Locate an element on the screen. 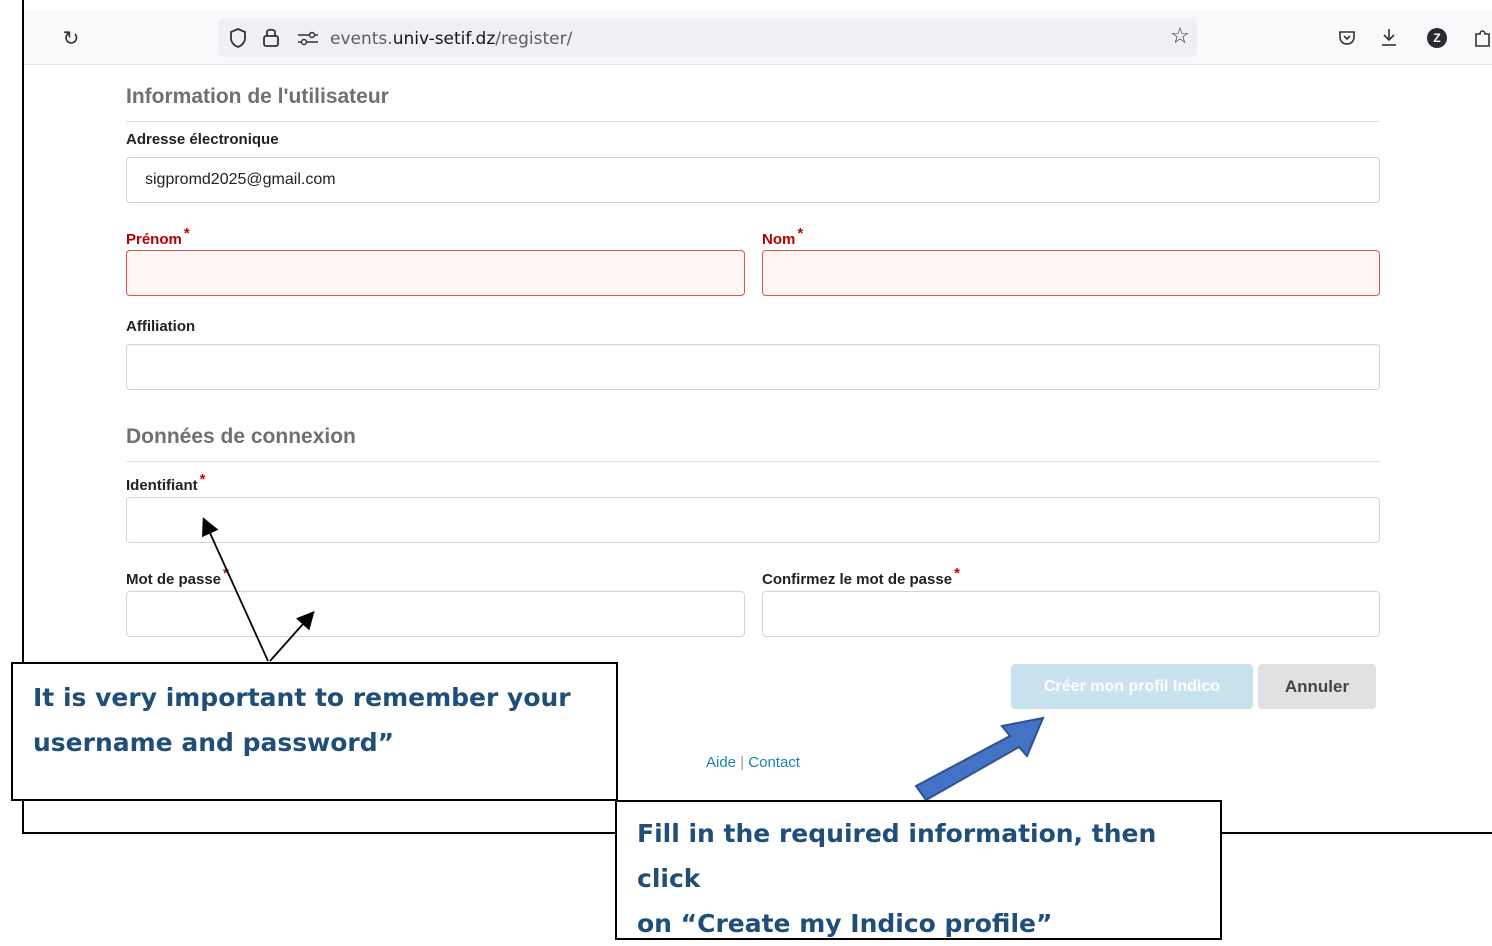  arrow-to-username is located at coordinates (235, 589).